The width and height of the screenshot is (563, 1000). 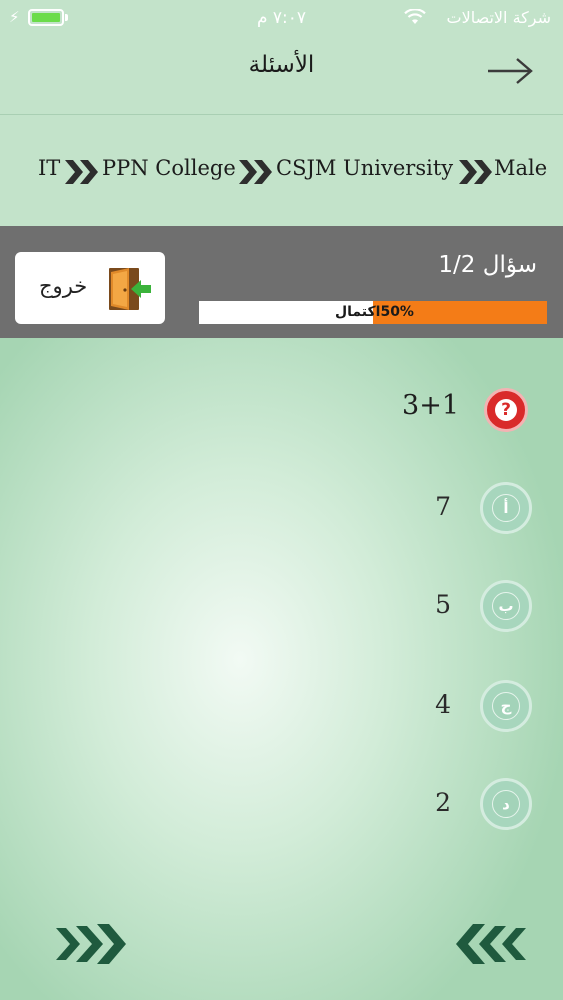 What do you see at coordinates (281, 510) in the screenshot?
I see `option-a: 7 أ` at bounding box center [281, 510].